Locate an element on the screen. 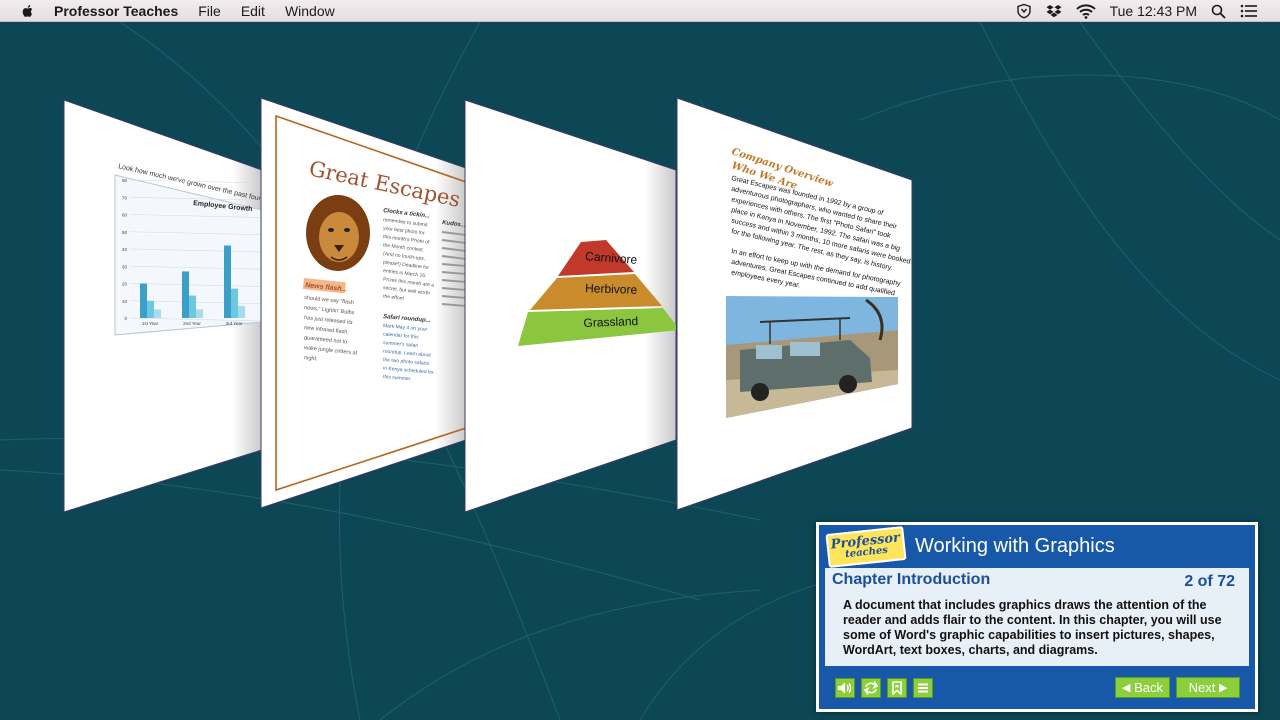 The image size is (1280, 720). bookmark-icon is located at coordinates (897, 688).